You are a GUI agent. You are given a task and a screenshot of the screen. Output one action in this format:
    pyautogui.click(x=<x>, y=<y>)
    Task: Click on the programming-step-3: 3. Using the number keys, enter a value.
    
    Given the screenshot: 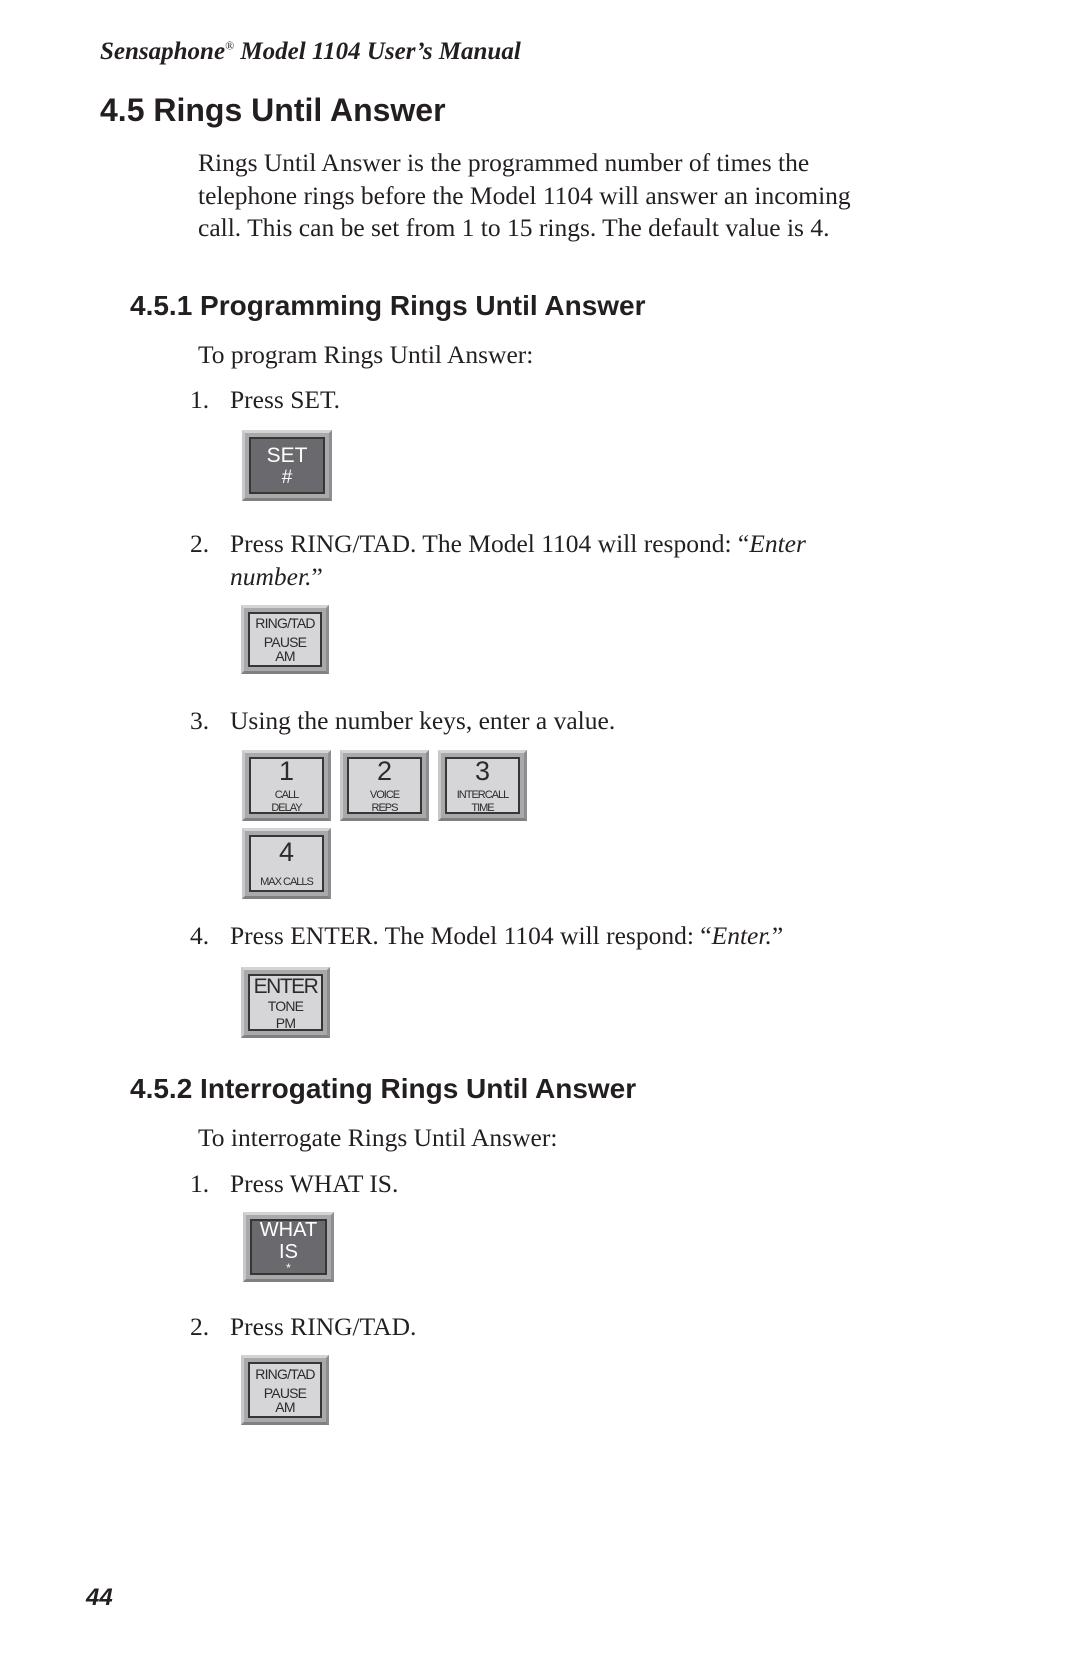 What is the action you would take?
    pyautogui.click(x=402, y=721)
    